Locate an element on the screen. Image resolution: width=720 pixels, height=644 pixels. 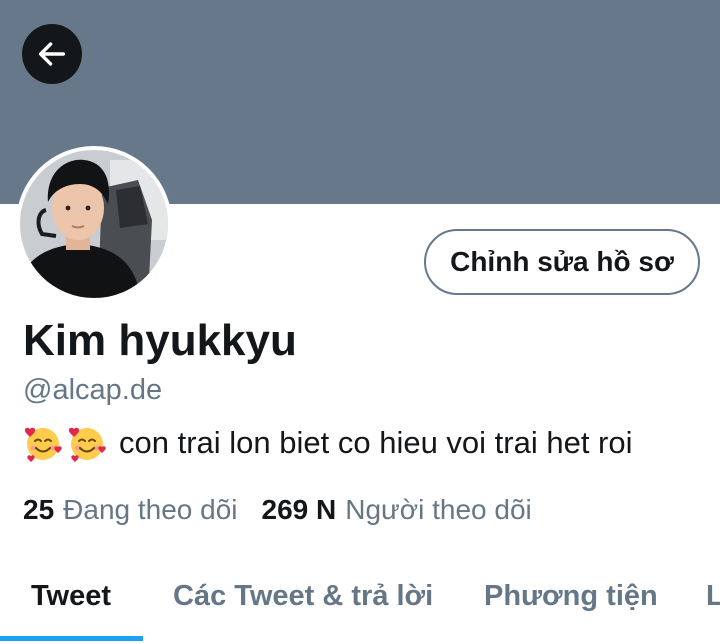
arrow-left-icon is located at coordinates (52, 54).